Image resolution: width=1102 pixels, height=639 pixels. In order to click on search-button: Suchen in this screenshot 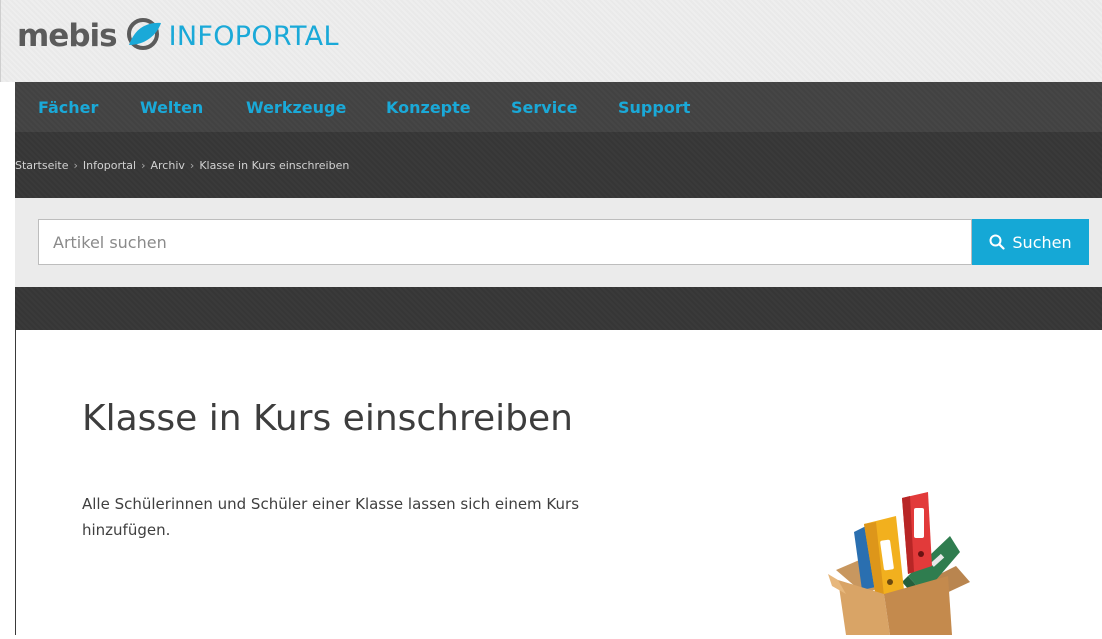, I will do `click(1030, 242)`.